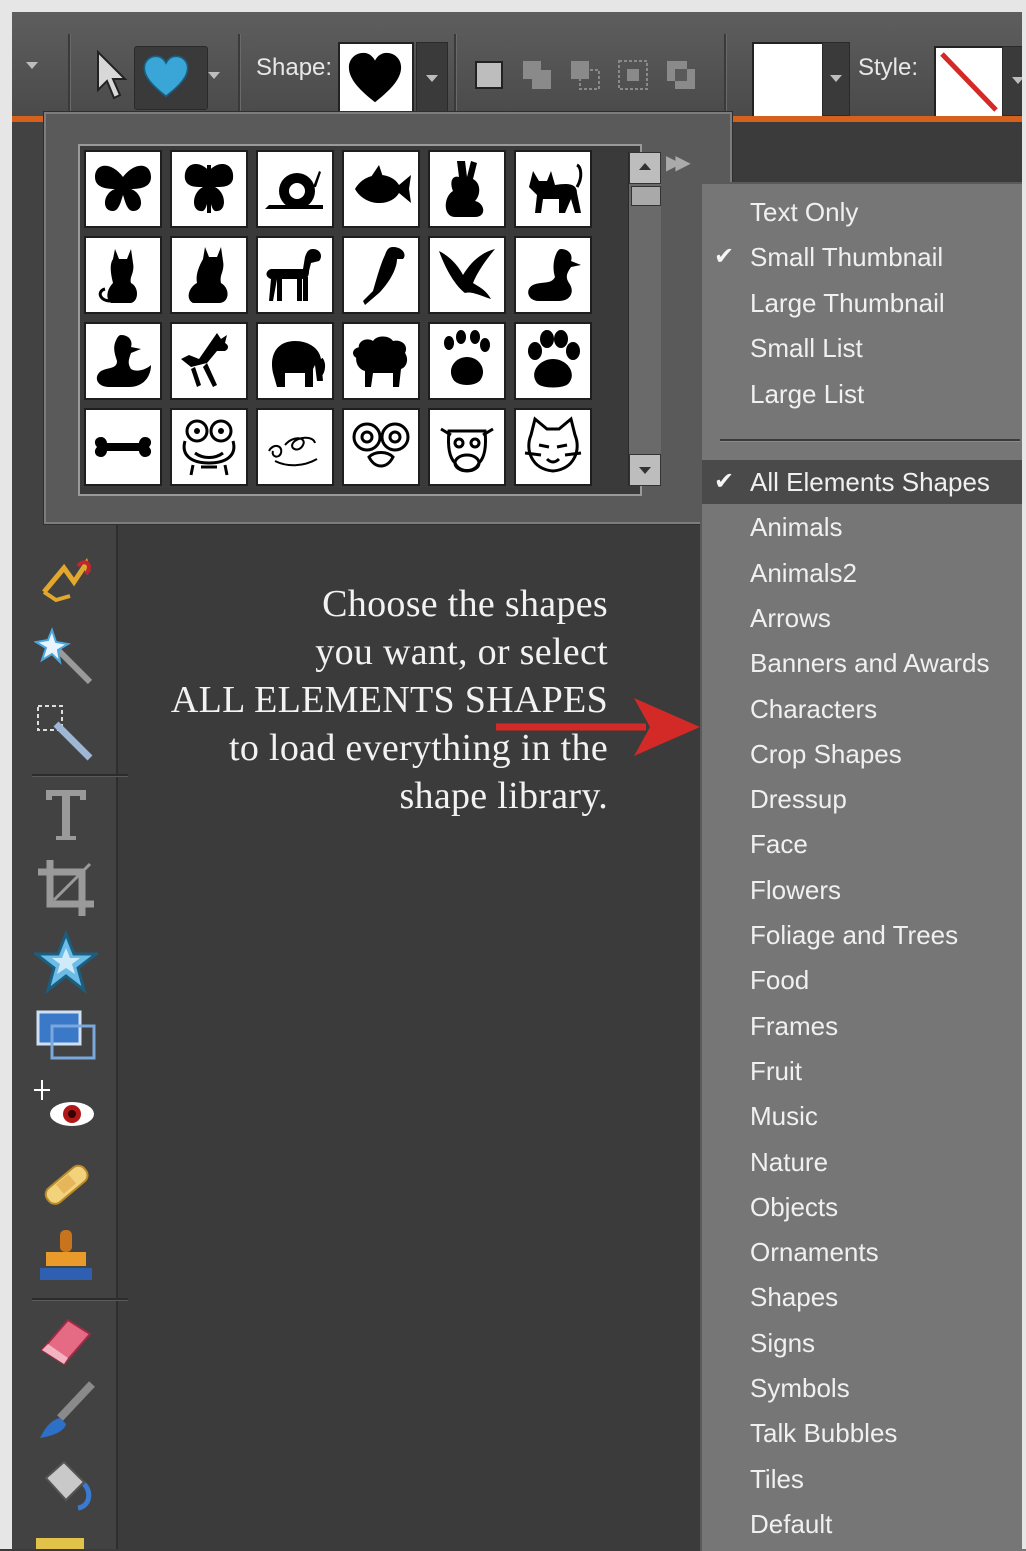 The height and width of the screenshot is (1551, 1026). I want to click on menu-item-crop-shapes: Crop Shapes, so click(864, 754).